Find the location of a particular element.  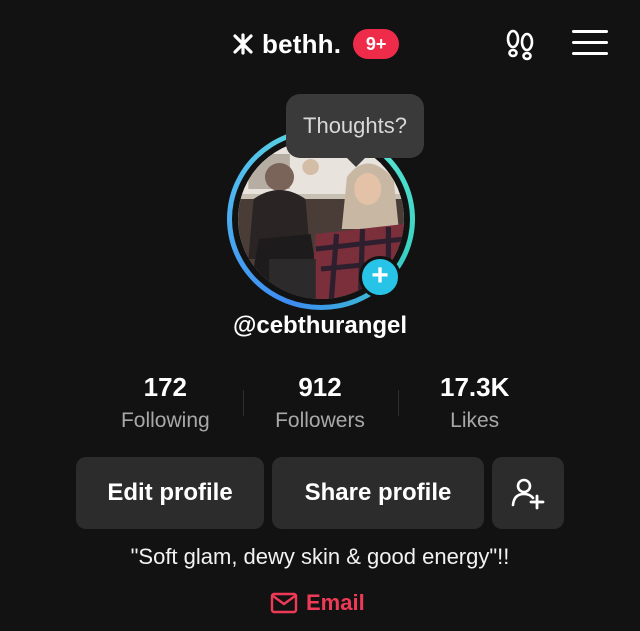

profile-handle: @cebthurangel is located at coordinates (320, 325).